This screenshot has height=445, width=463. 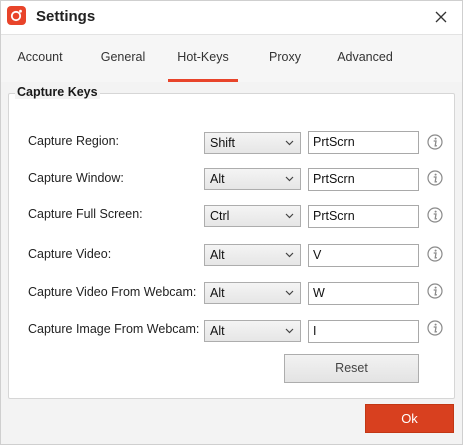 What do you see at coordinates (409, 418) in the screenshot?
I see `ok-button: Ok` at bounding box center [409, 418].